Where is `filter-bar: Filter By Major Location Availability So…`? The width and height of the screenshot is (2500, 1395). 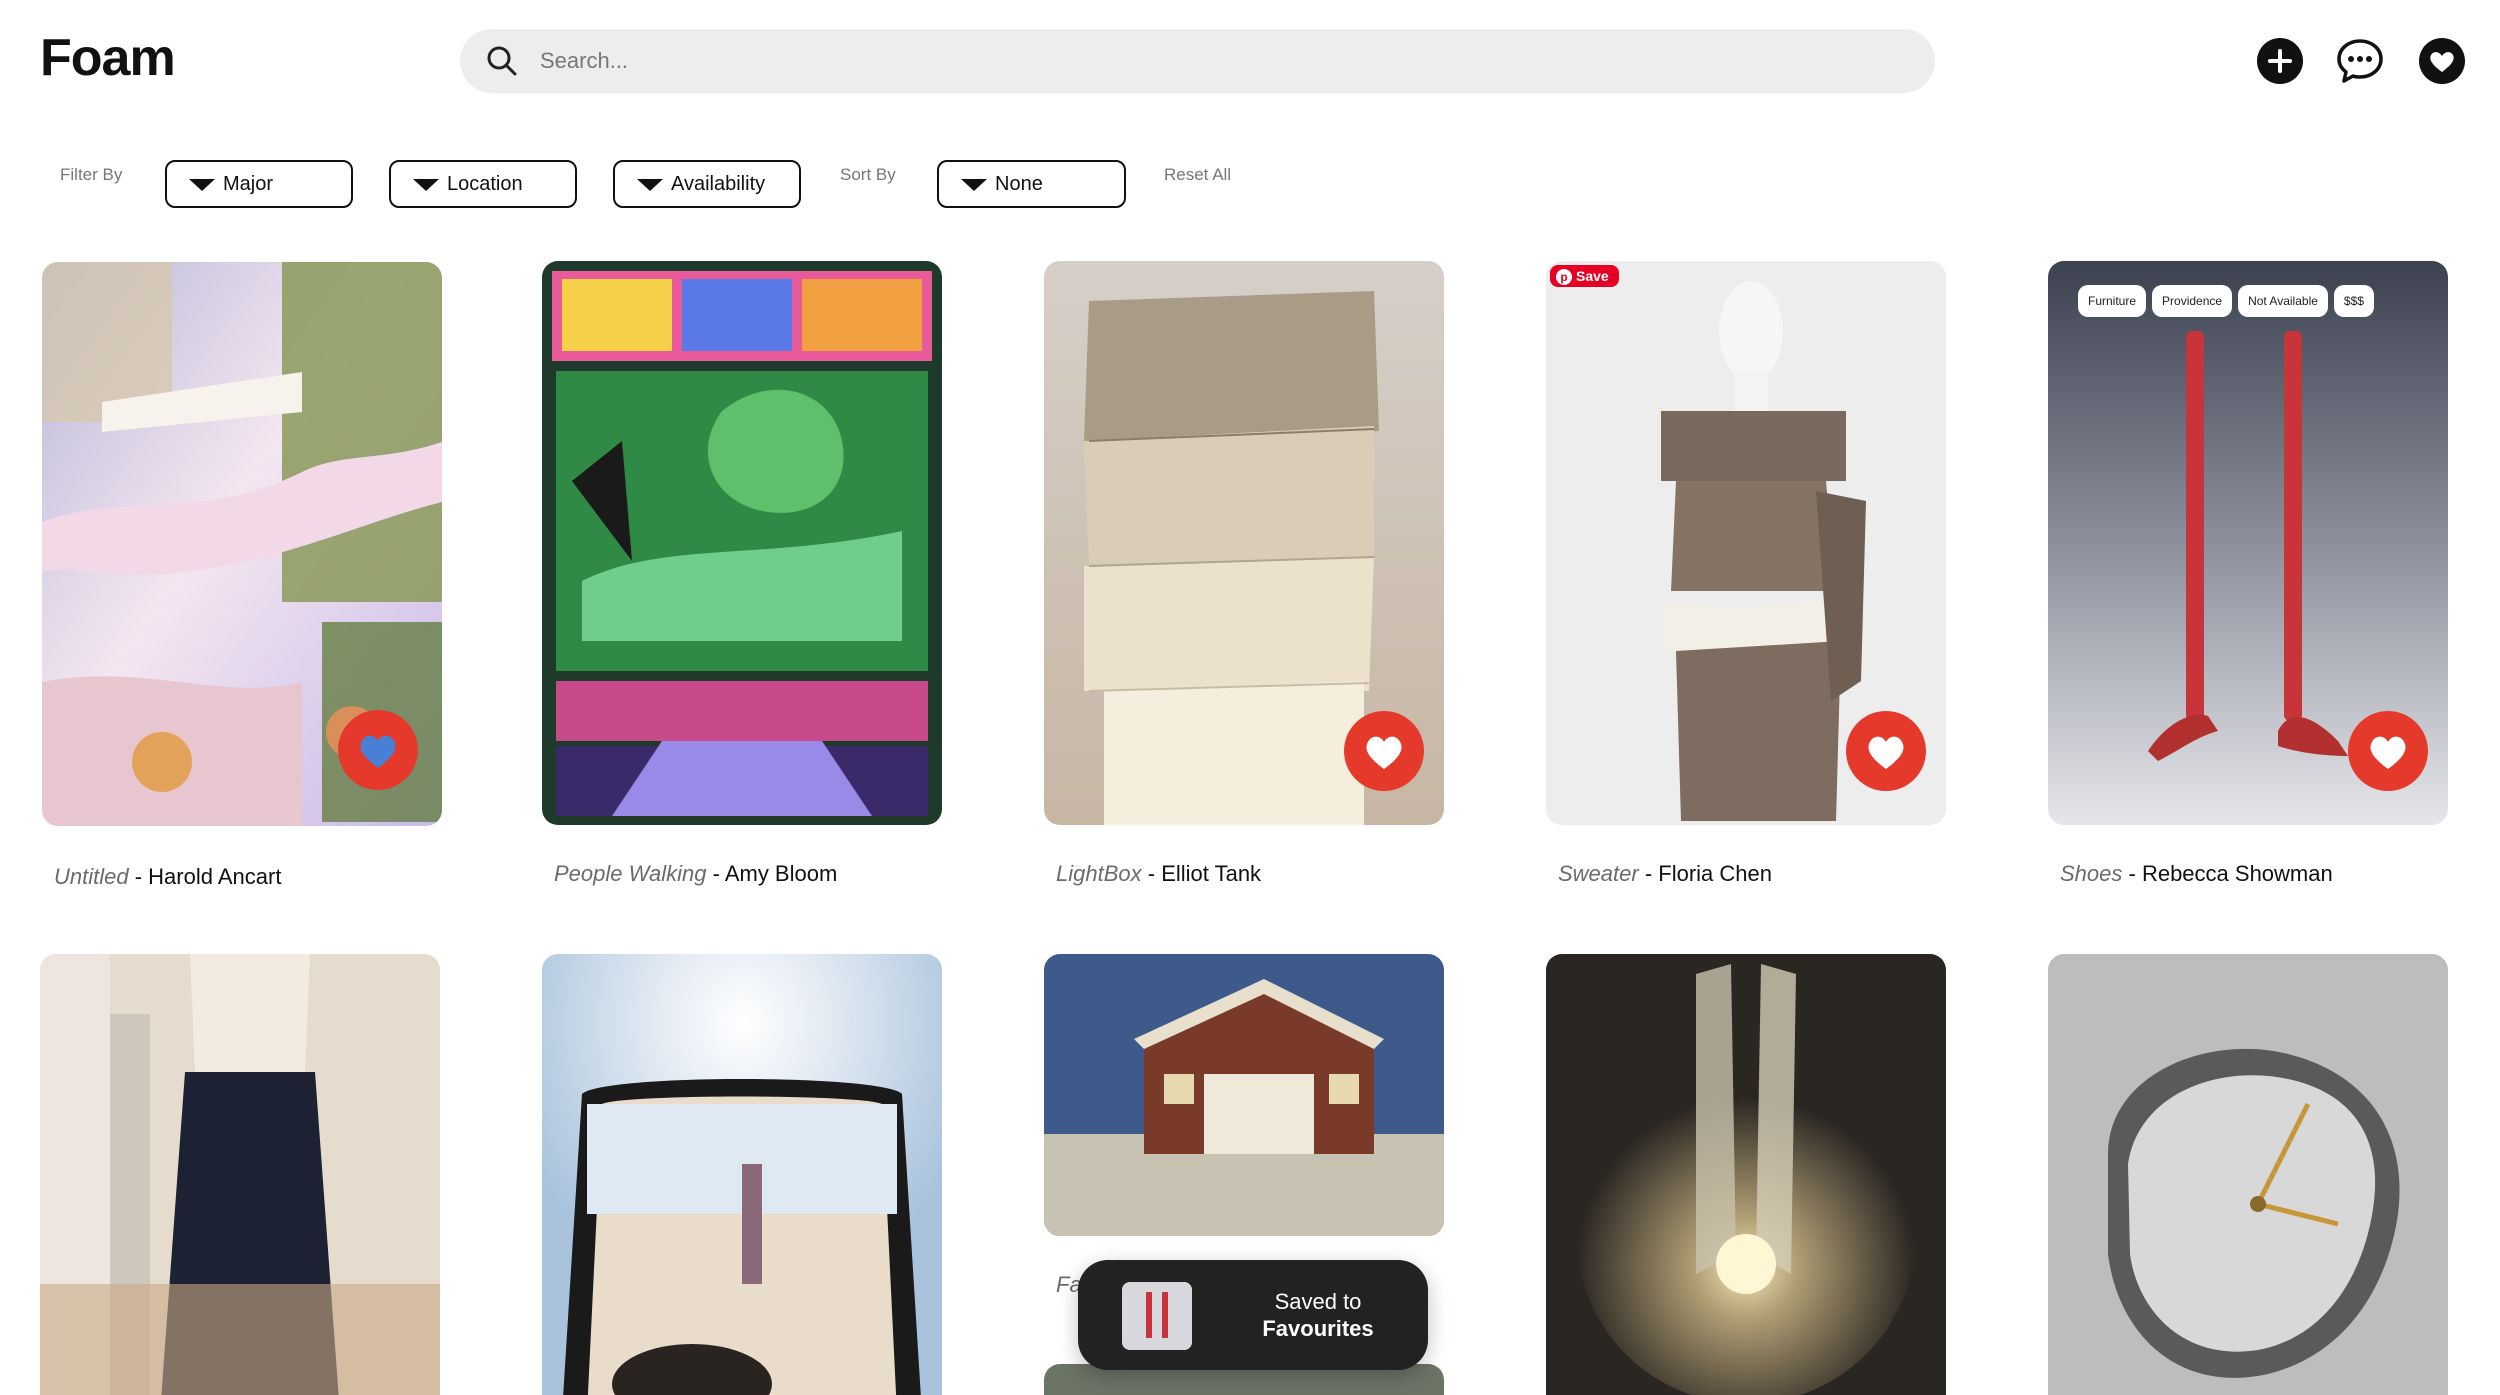 filter-bar: Filter By Major Location Availability So… is located at coordinates (1250, 185).